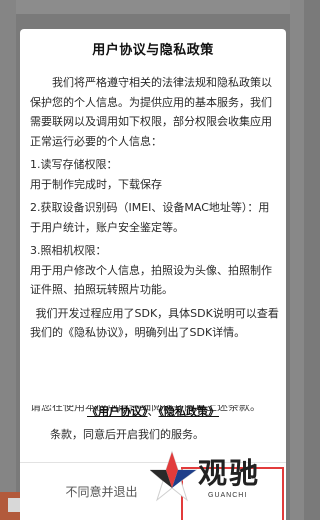  What do you see at coordinates (228, 495) in the screenshot?
I see `watermark-sub: GUANCHI` at bounding box center [228, 495].